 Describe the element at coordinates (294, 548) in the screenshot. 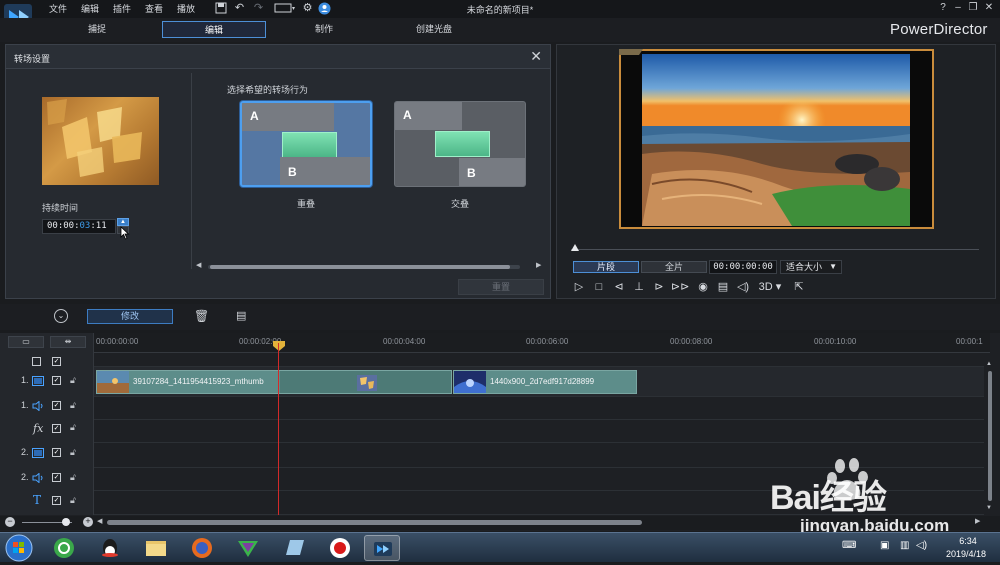

I see `taskbar-app-notes` at that location.